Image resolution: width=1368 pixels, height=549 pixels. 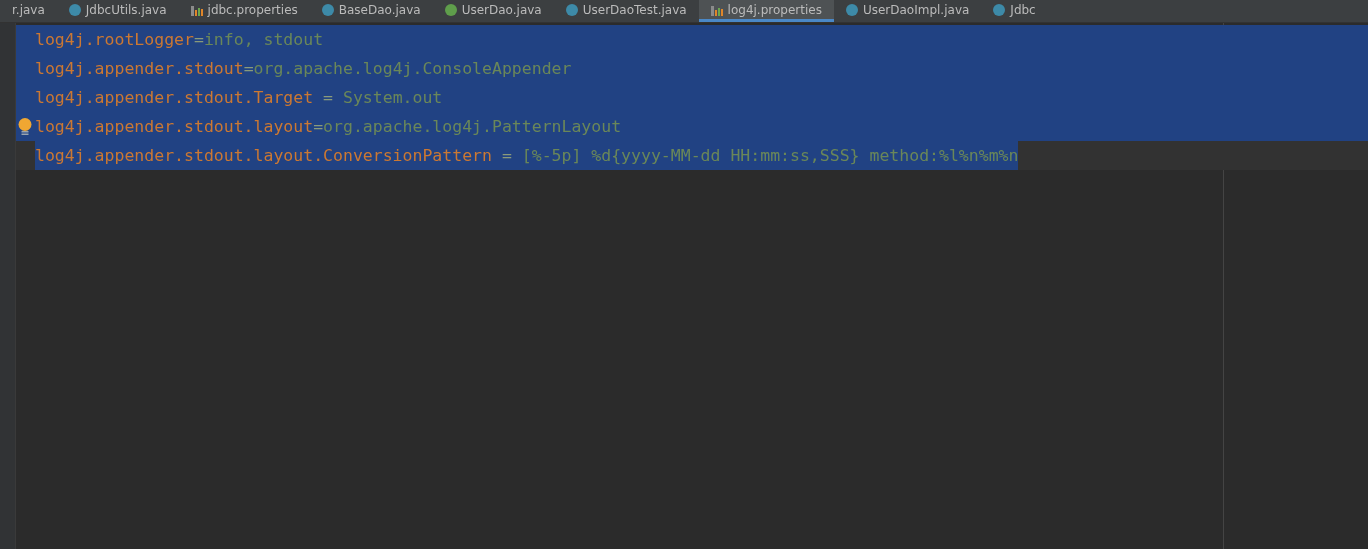 I want to click on editor-tab: log4j.properties, so click(x=766, y=11).